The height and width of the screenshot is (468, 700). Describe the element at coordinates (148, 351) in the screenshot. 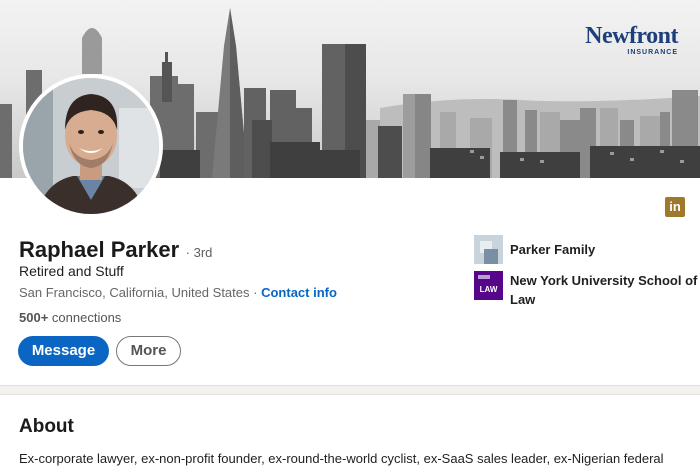

I see `more-button: More` at that location.